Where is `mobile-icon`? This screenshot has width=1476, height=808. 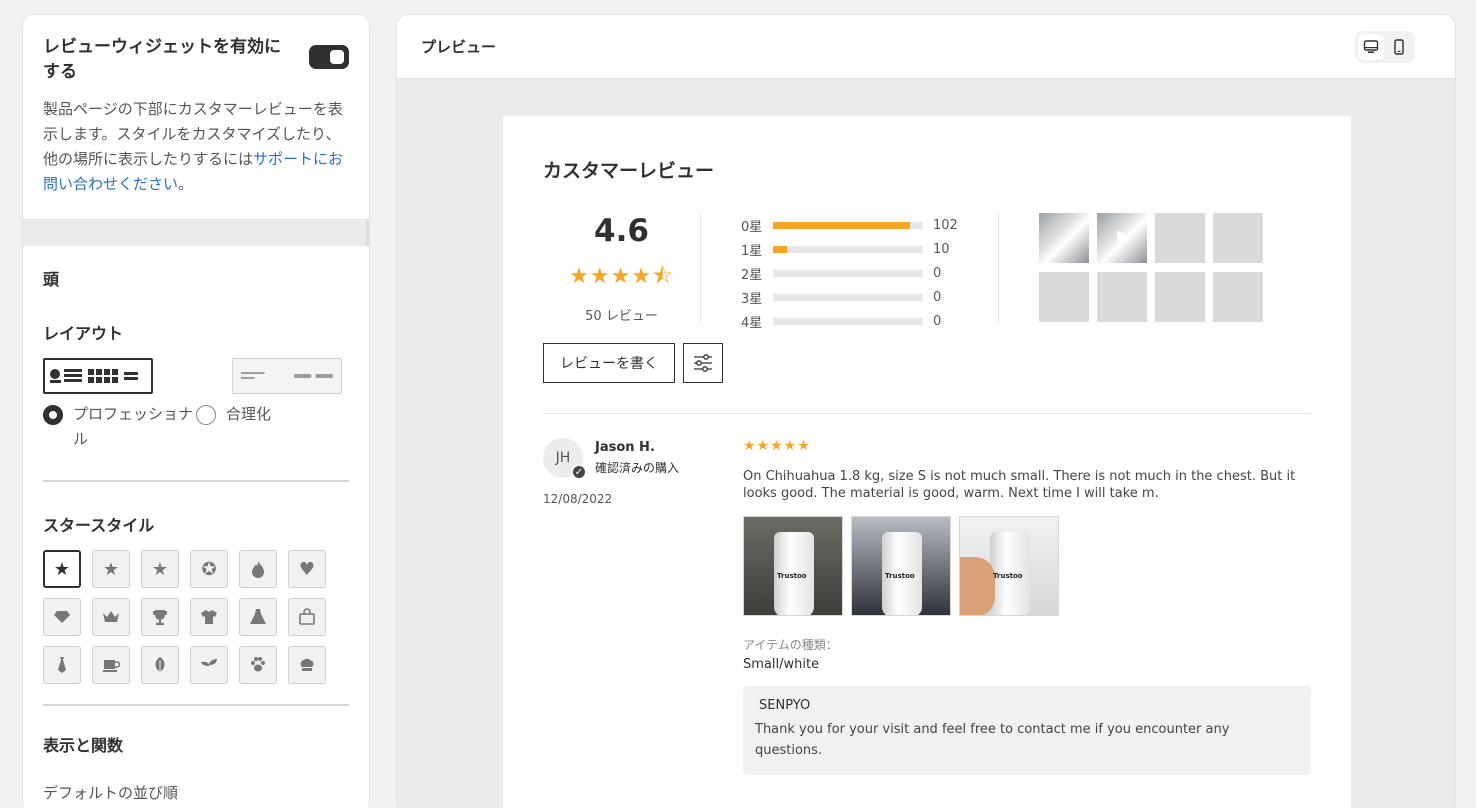
mobile-icon is located at coordinates (1399, 46).